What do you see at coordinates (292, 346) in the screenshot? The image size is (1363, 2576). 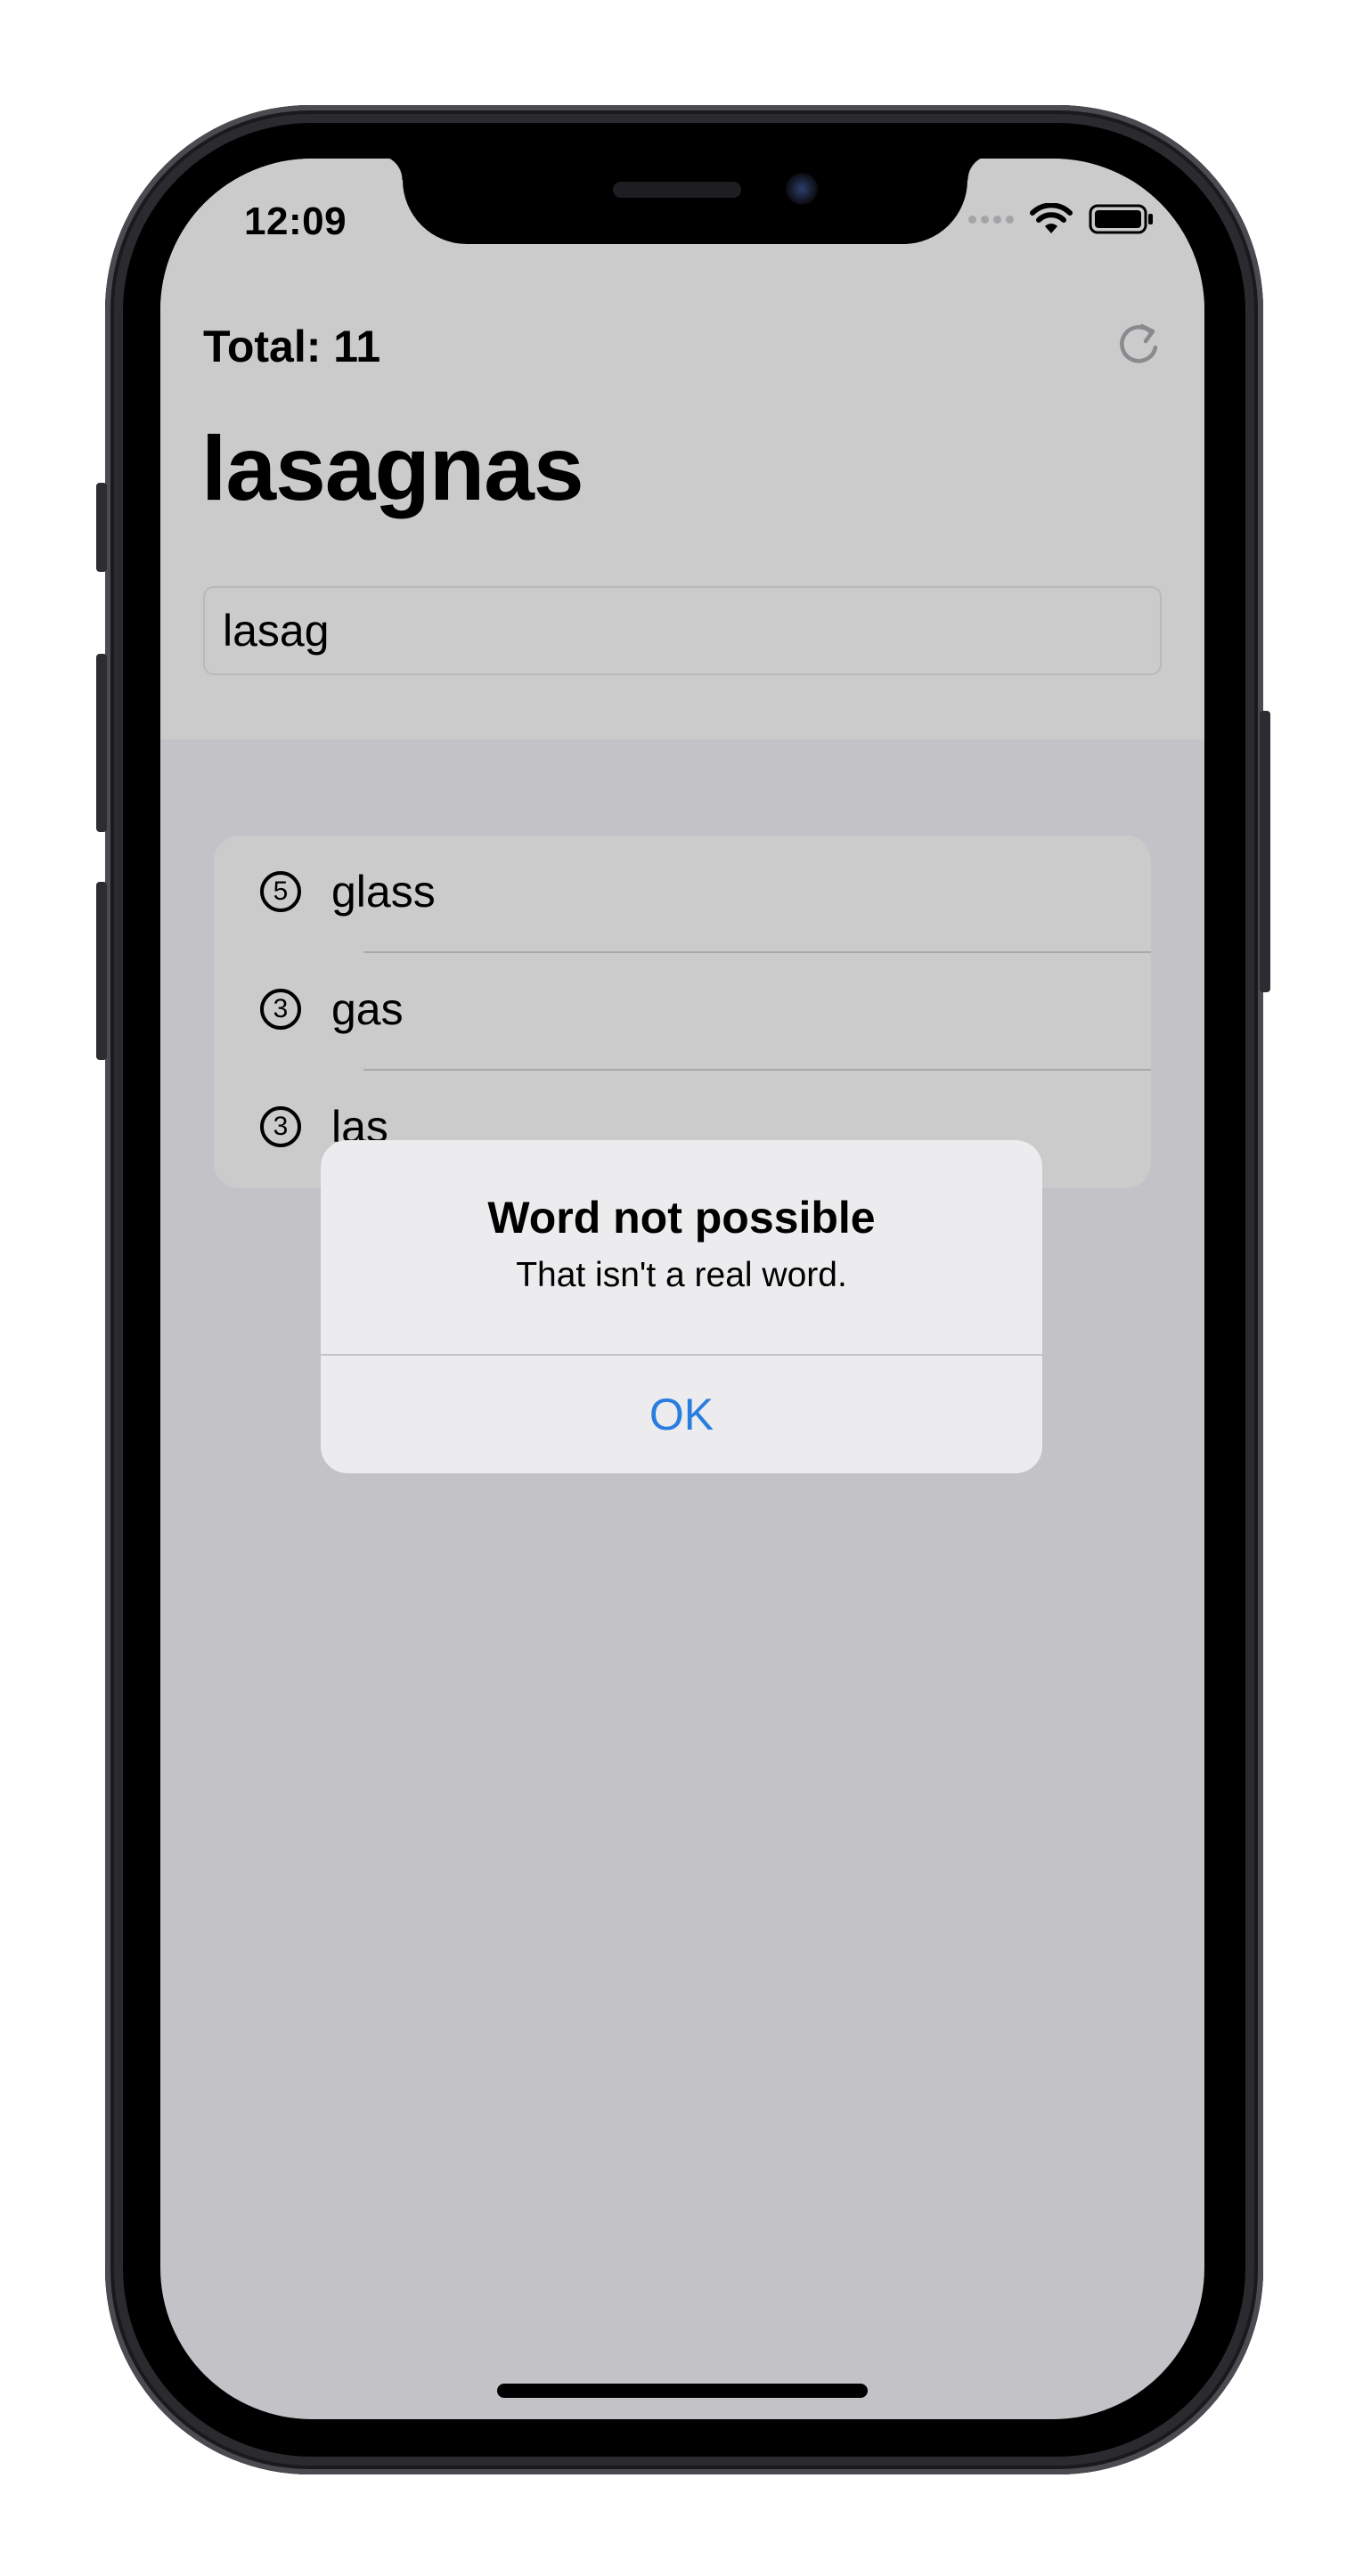 I see `total-score-label: Total: 11` at bounding box center [292, 346].